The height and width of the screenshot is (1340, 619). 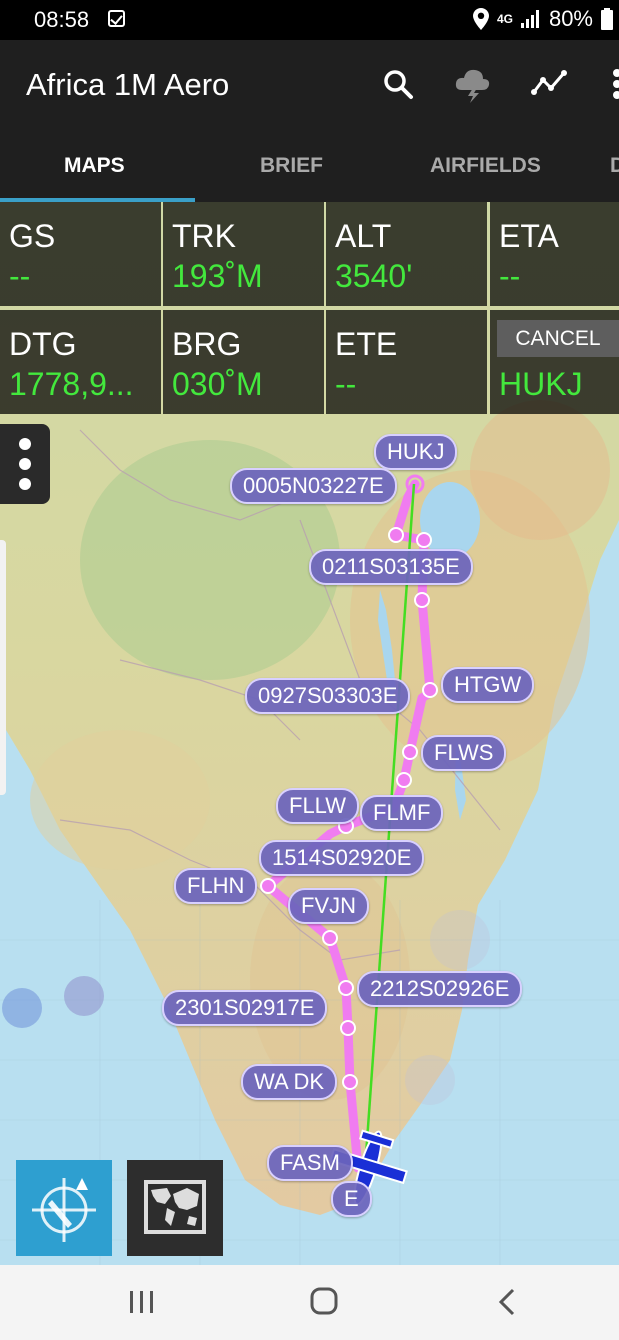 I want to click on waypoint-label: E, so click(x=351, y=1199).